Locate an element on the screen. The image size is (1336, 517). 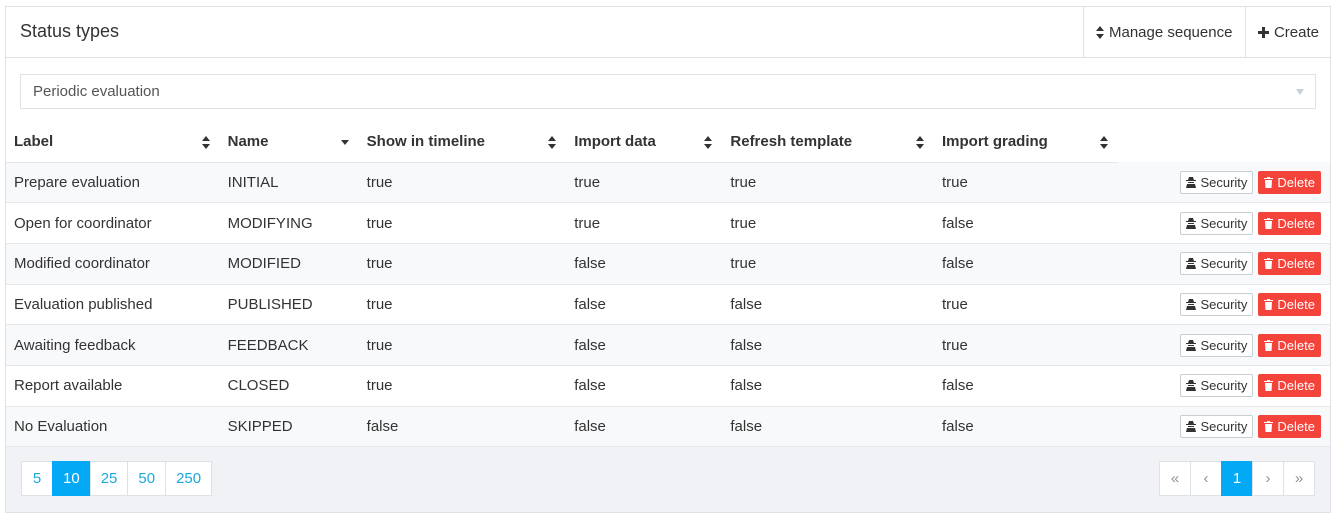
cell-name: SKIPPED is located at coordinates (289, 427).